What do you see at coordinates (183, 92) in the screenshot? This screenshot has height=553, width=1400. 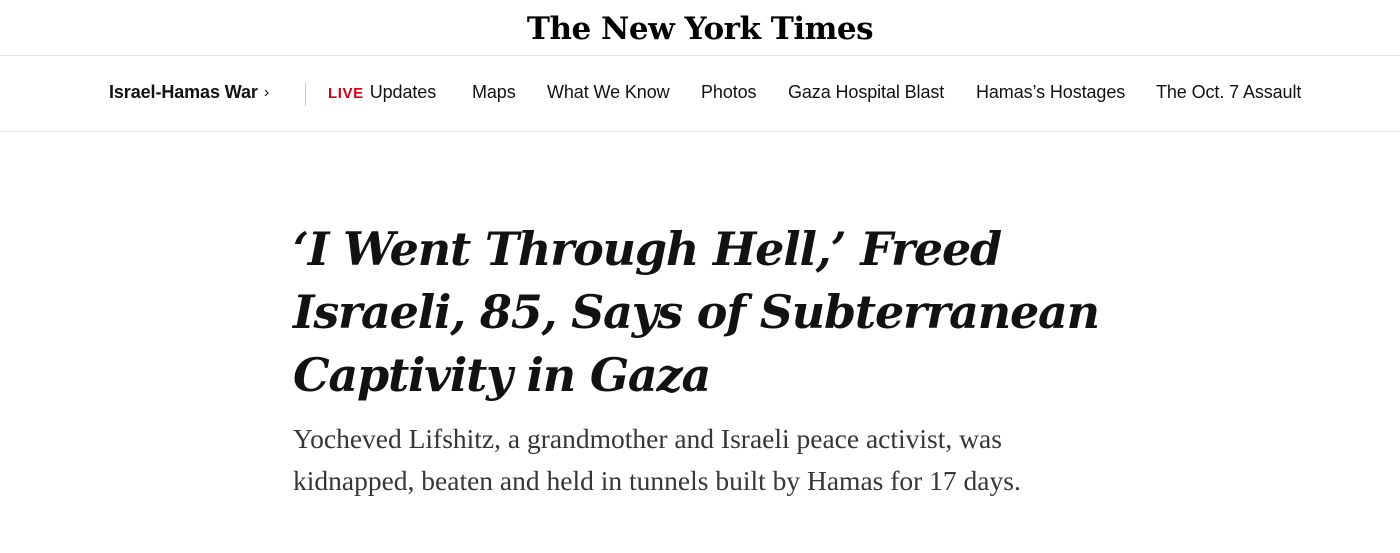 I see `section-link-label: Israel-Hamas War` at bounding box center [183, 92].